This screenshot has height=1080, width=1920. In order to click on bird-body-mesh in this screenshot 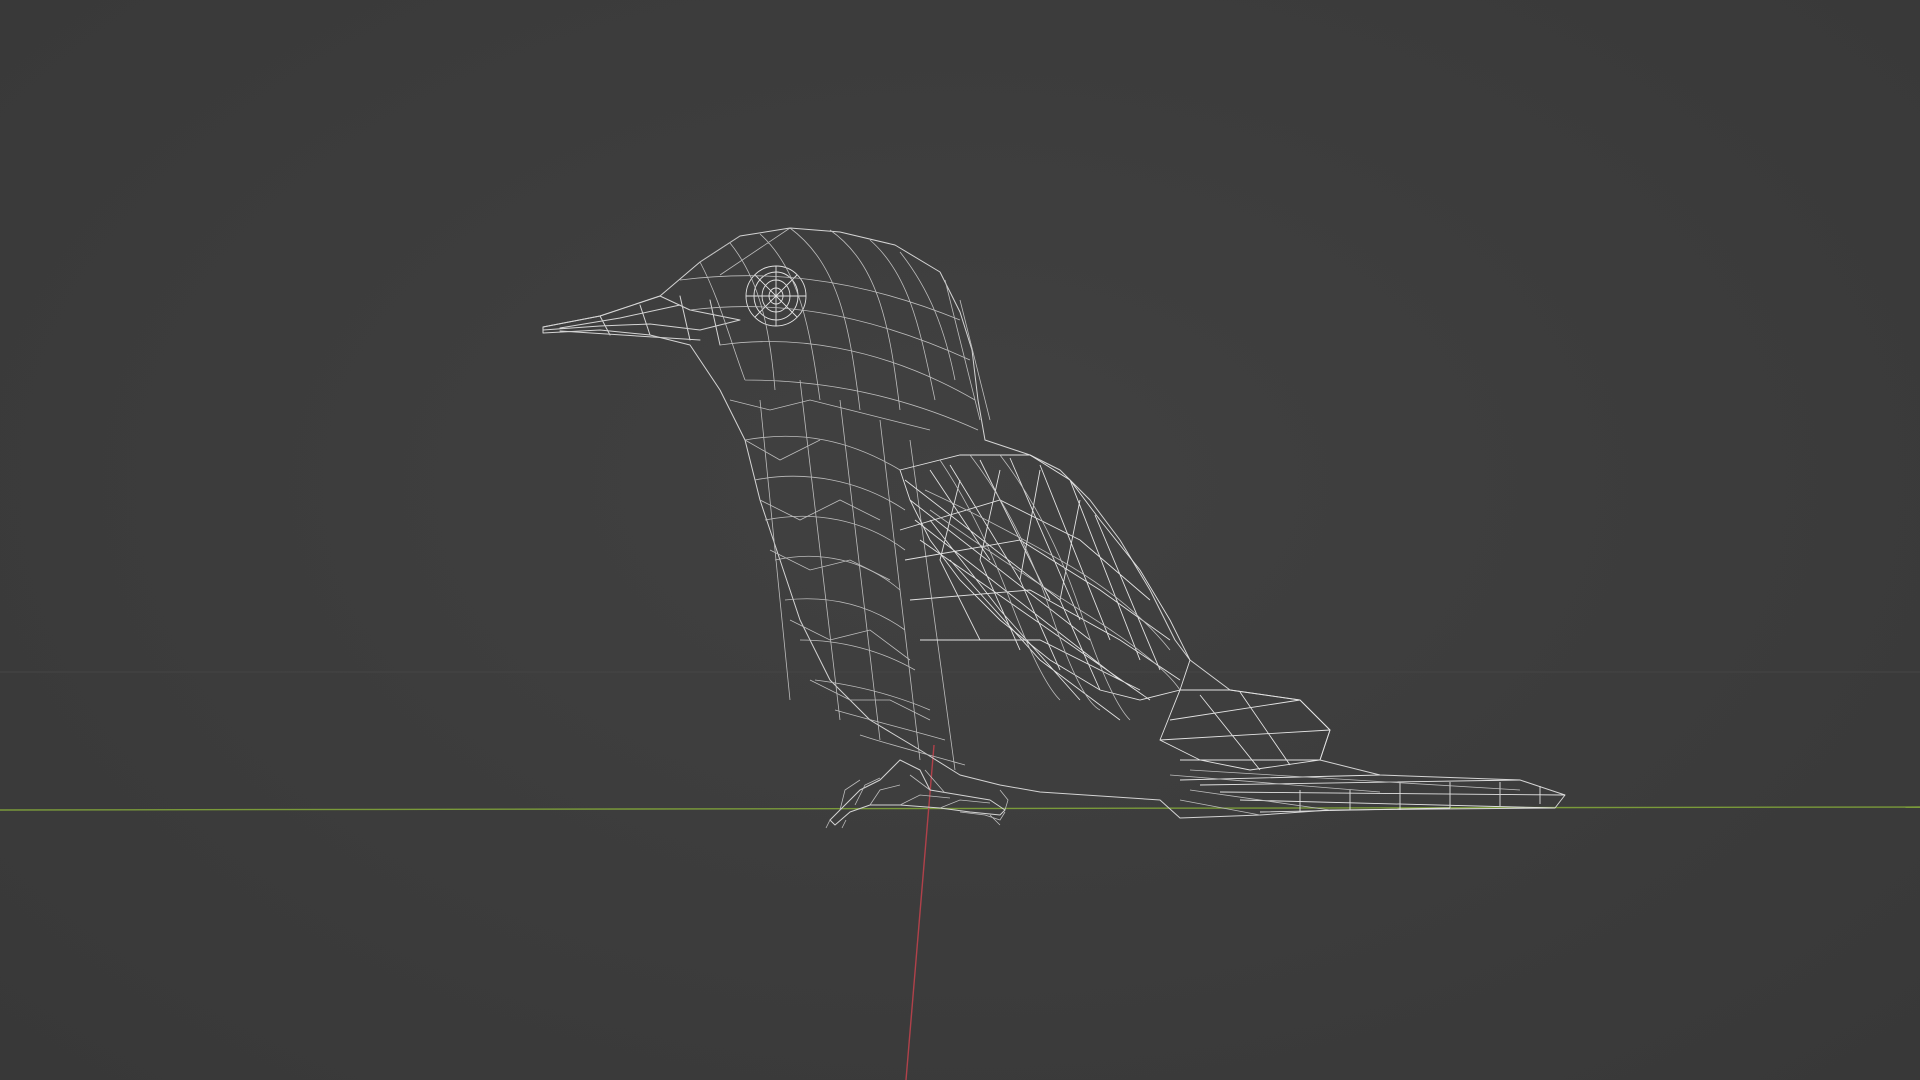, I will do `click(860, 500)`.